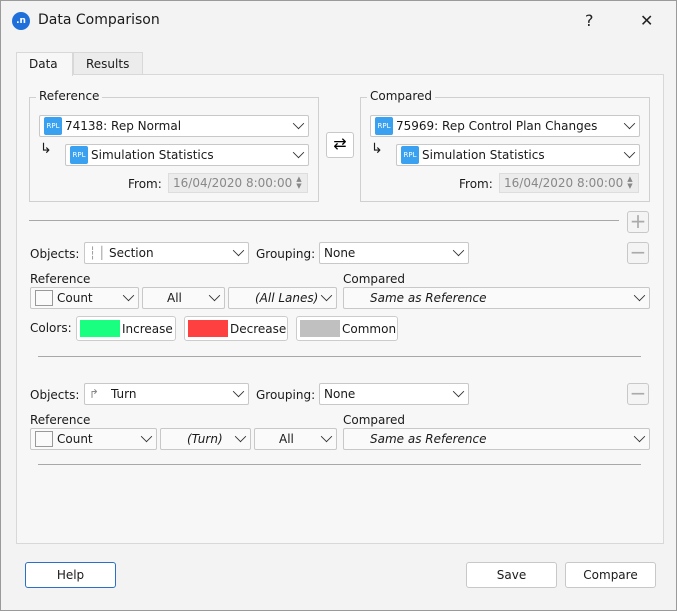 Image resolution: width=677 pixels, height=611 pixels. I want to click on turn-icon: ↱, so click(94, 394).